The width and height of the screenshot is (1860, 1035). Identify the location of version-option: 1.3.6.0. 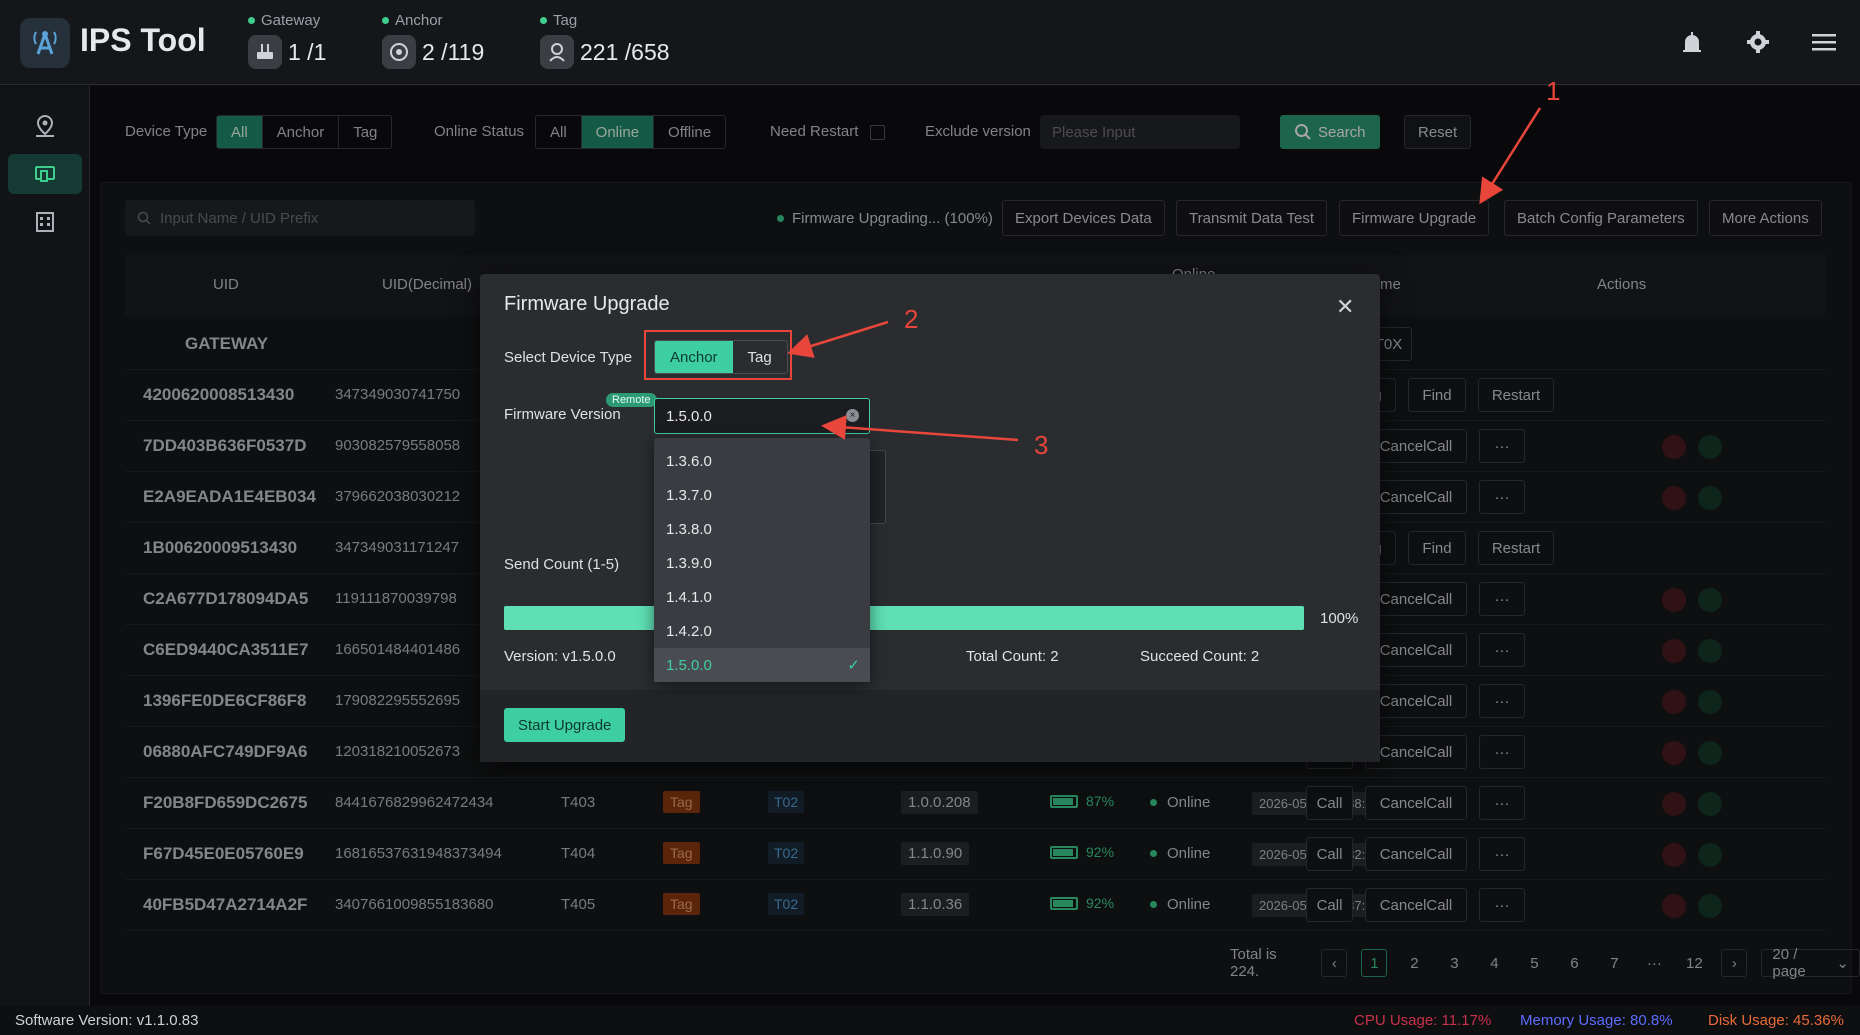
(762, 461).